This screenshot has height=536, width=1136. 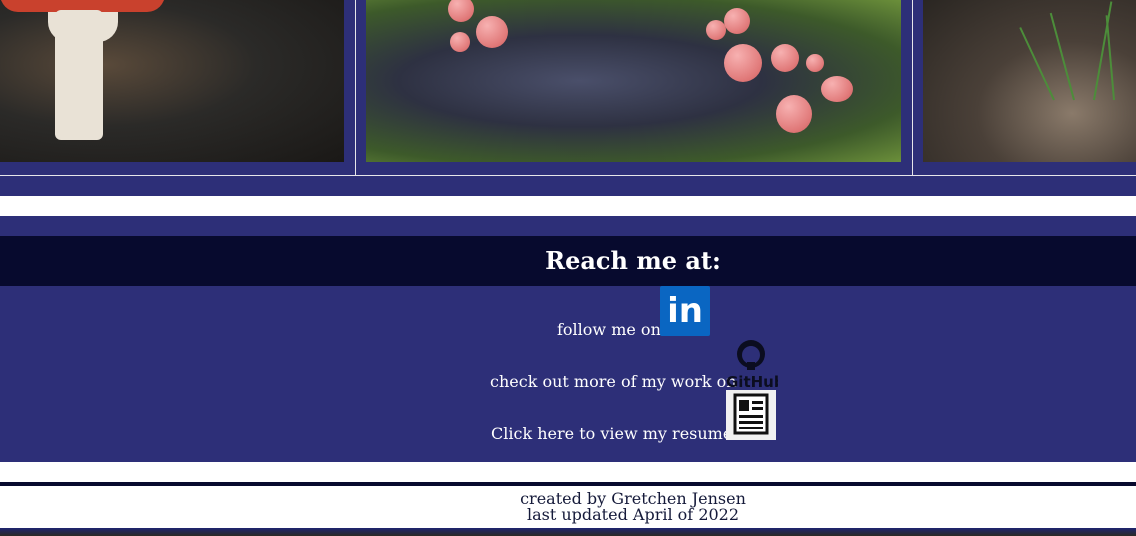 What do you see at coordinates (613, 381) in the screenshot?
I see `github-text: check out more of my work on` at bounding box center [613, 381].